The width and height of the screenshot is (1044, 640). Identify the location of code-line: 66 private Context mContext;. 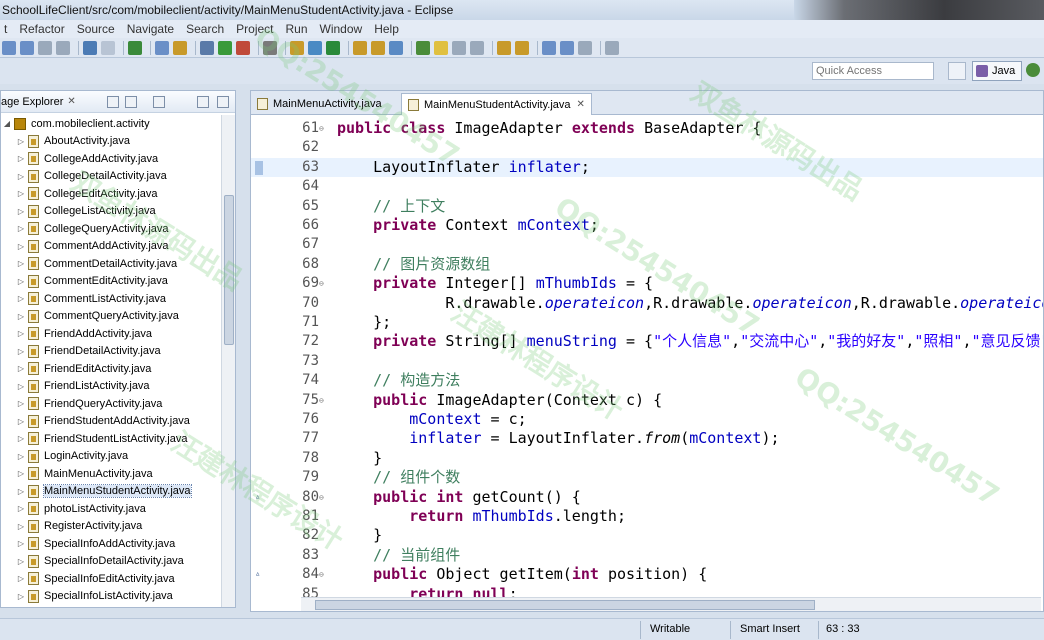
(647, 225).